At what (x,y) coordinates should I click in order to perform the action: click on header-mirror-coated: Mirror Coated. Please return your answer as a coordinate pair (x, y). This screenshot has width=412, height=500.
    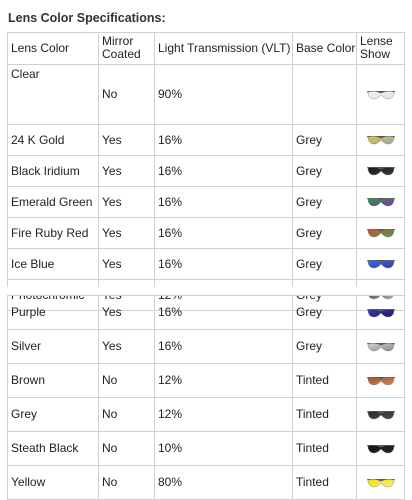
    Looking at the image, I should click on (126, 48).